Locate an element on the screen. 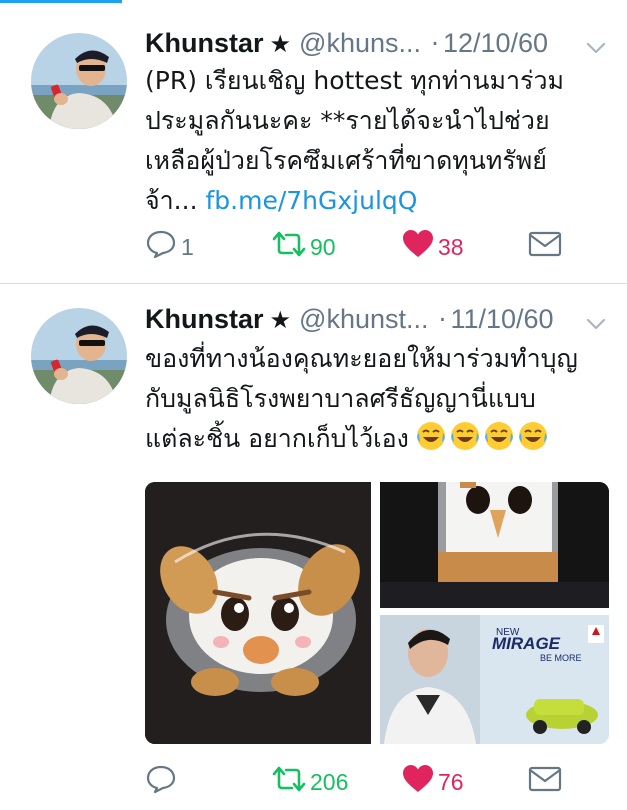 The width and height of the screenshot is (627, 810). tweet-actions: 206 76 is located at coordinates (367, 782).